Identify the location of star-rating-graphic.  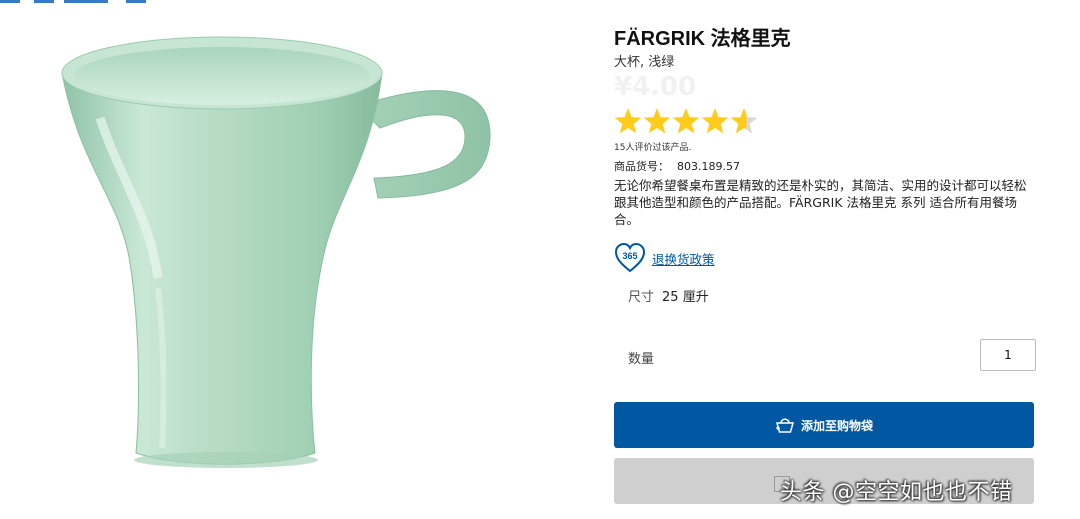
(686, 121).